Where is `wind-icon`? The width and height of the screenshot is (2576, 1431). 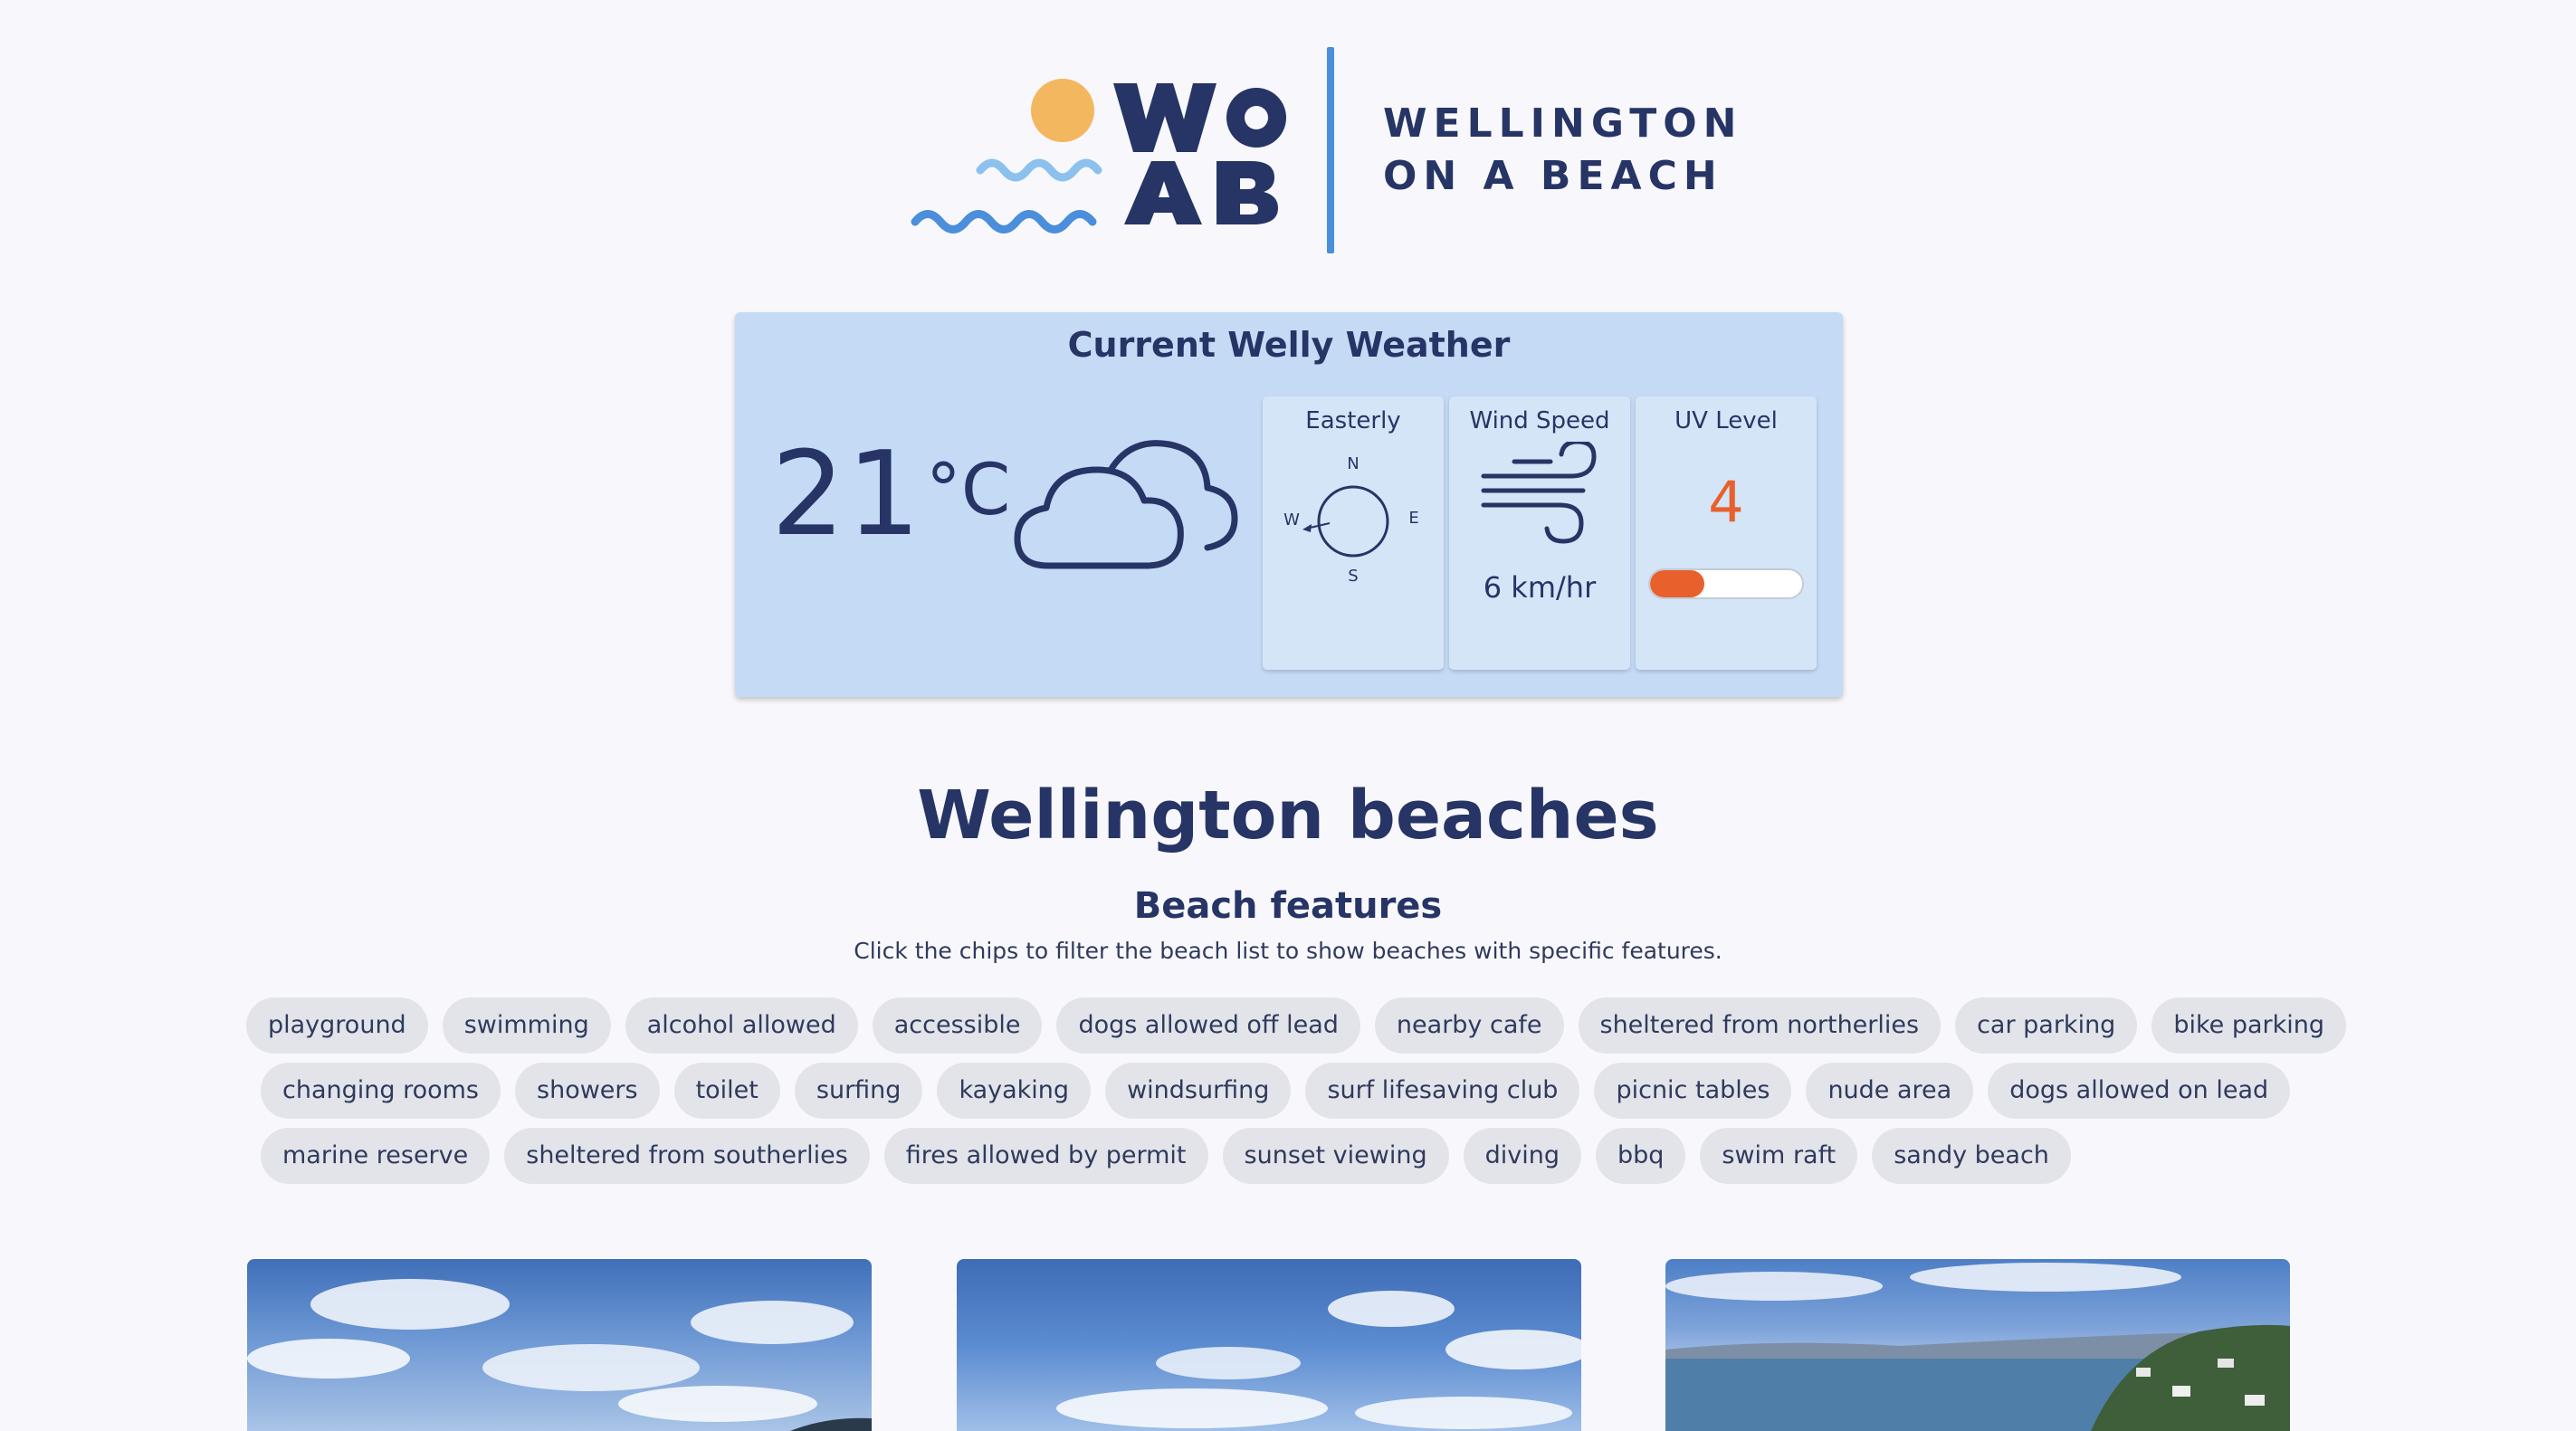 wind-icon is located at coordinates (1539, 493).